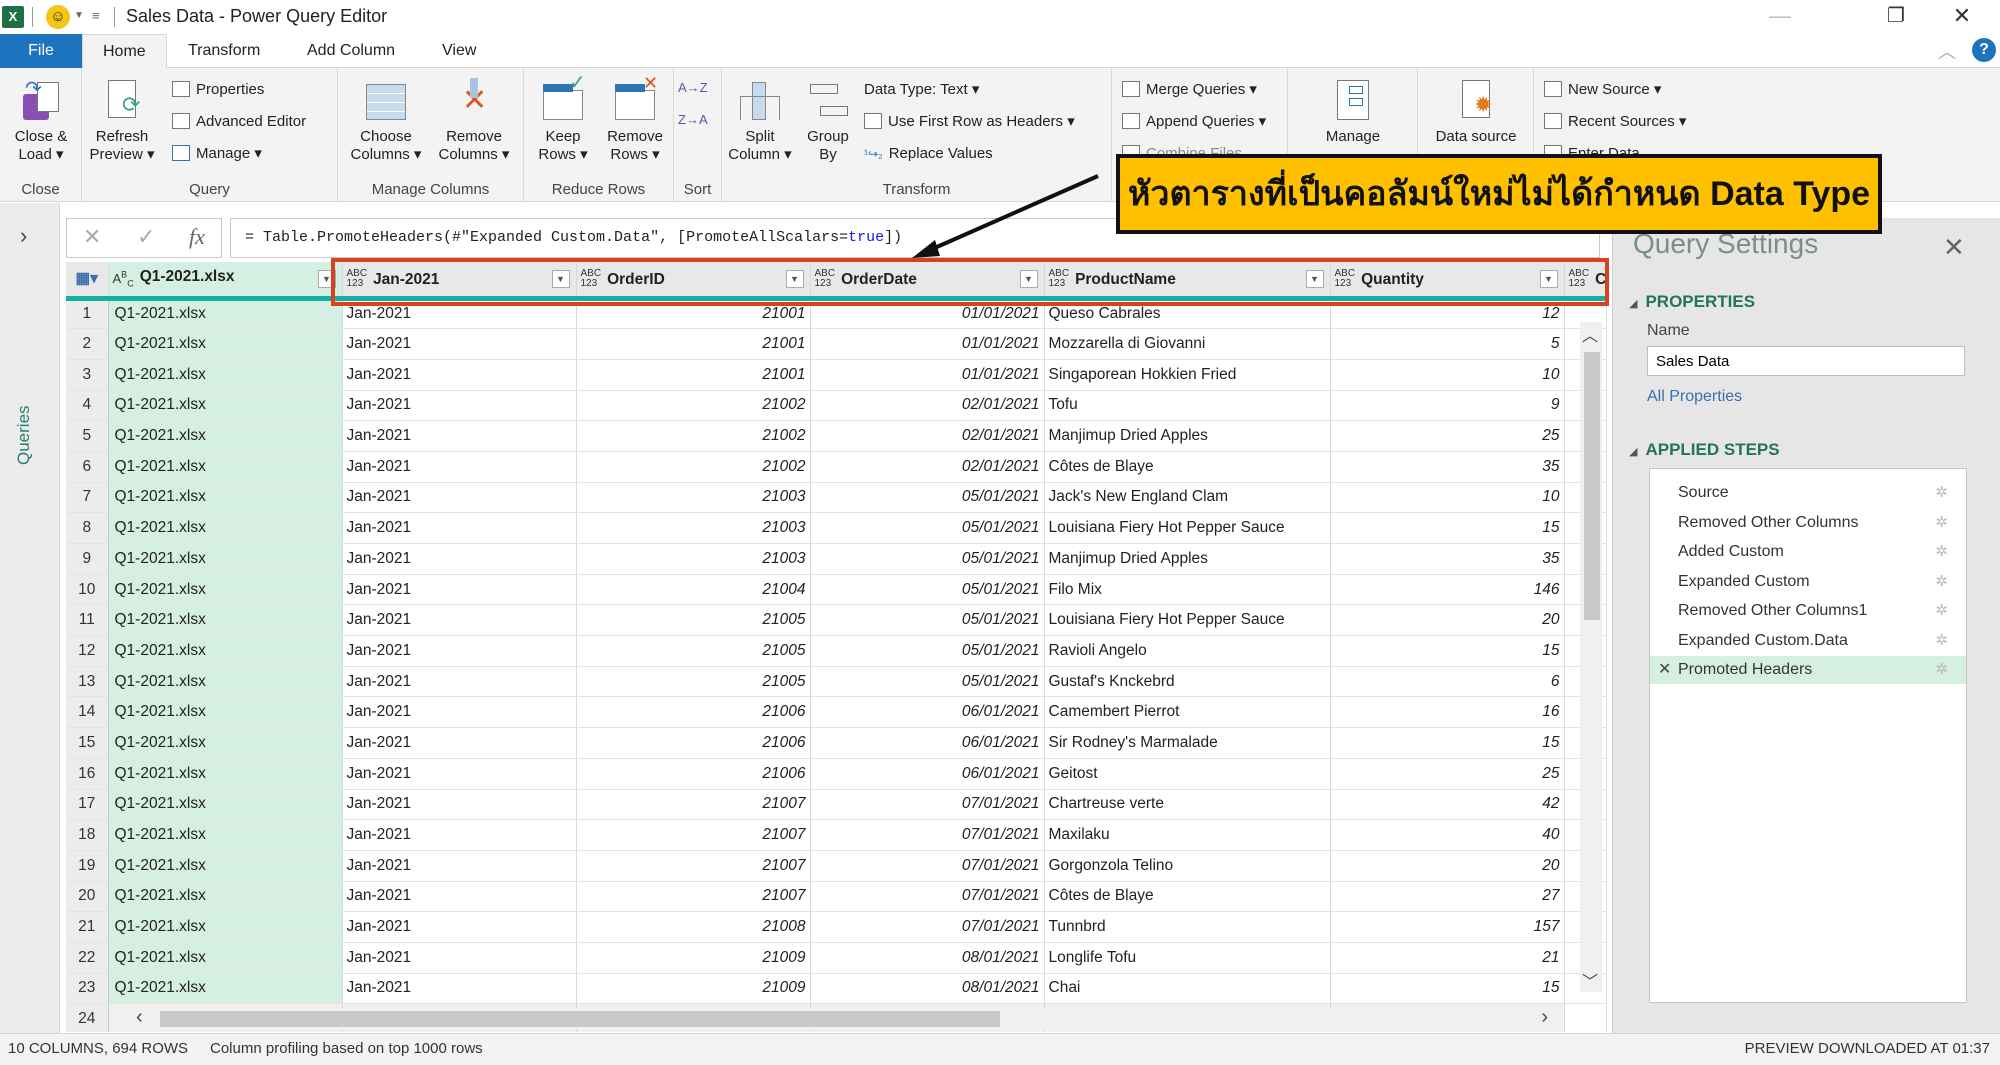 The height and width of the screenshot is (1065, 2000). Describe the element at coordinates (828, 121) in the screenshot. I see `group-by-button: Group By` at that location.